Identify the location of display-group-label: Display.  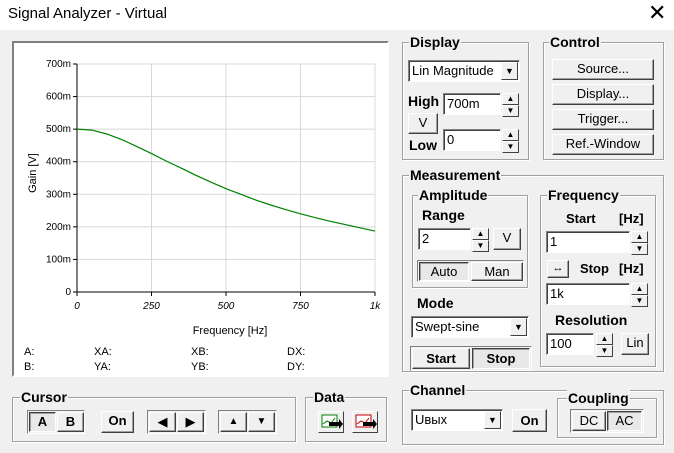
(435, 42).